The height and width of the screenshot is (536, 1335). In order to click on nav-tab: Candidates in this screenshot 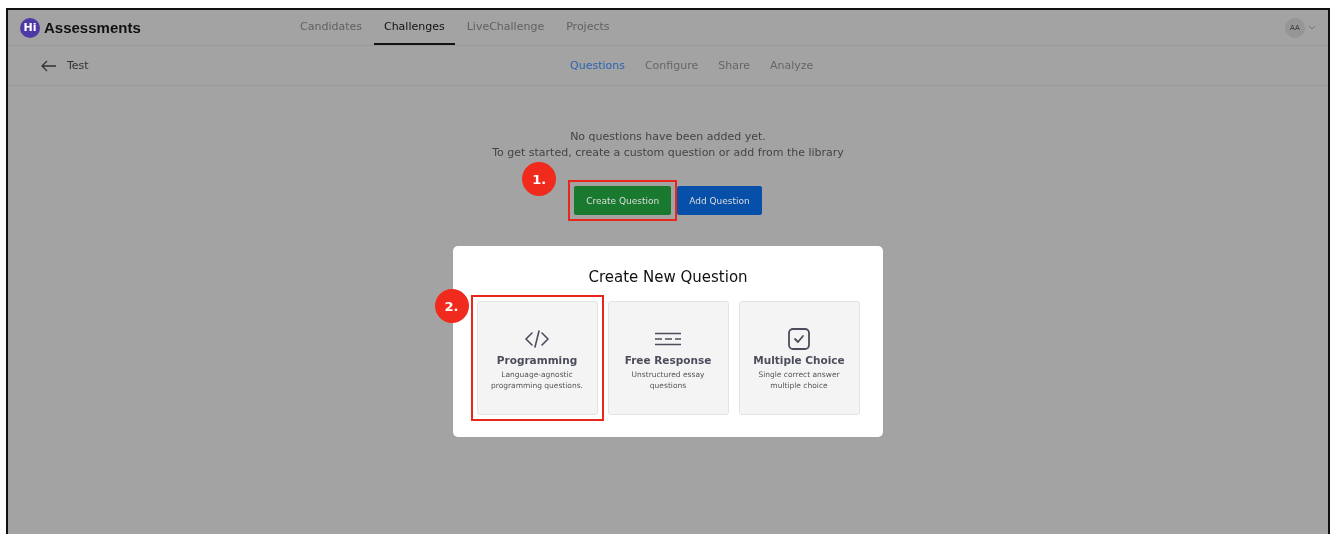, I will do `click(331, 27)`.